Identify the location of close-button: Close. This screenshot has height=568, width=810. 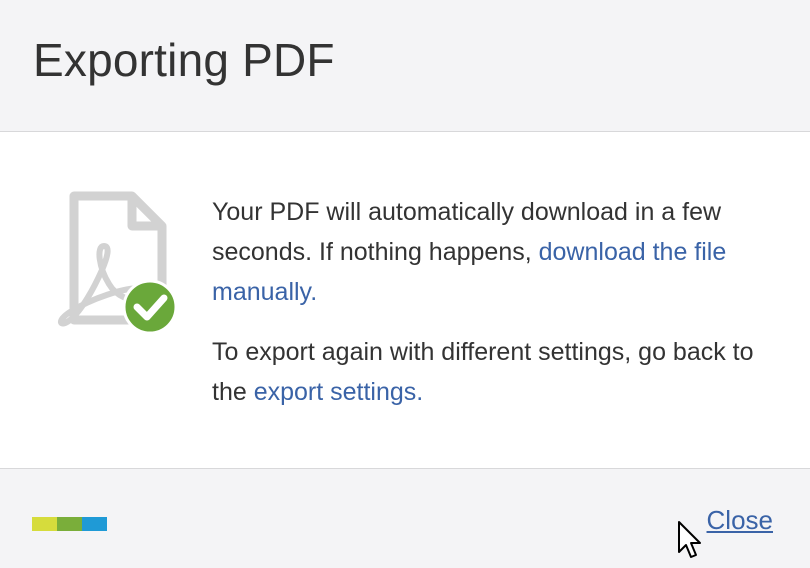
(740, 520).